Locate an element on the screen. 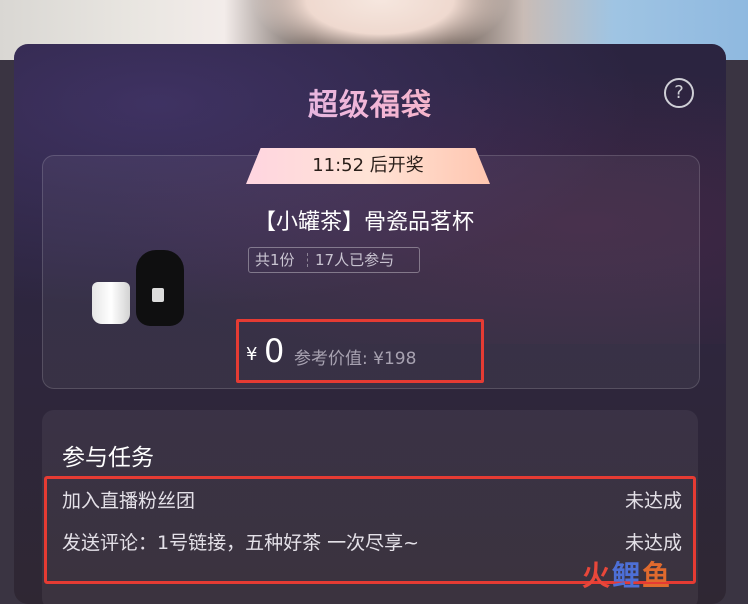 Image resolution: width=748 pixels, height=604 pixels. prize-meta: 共1份 17人已参与 is located at coordinates (334, 260).